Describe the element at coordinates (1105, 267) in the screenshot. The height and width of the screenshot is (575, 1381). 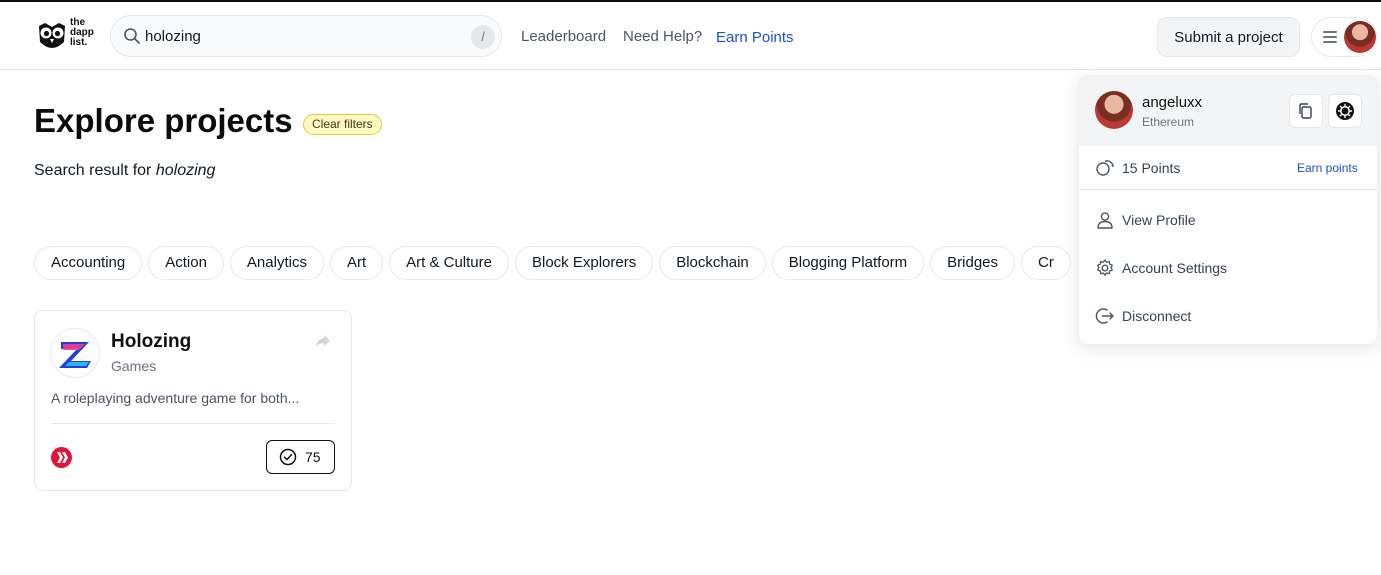
I see `gear-icon` at that location.